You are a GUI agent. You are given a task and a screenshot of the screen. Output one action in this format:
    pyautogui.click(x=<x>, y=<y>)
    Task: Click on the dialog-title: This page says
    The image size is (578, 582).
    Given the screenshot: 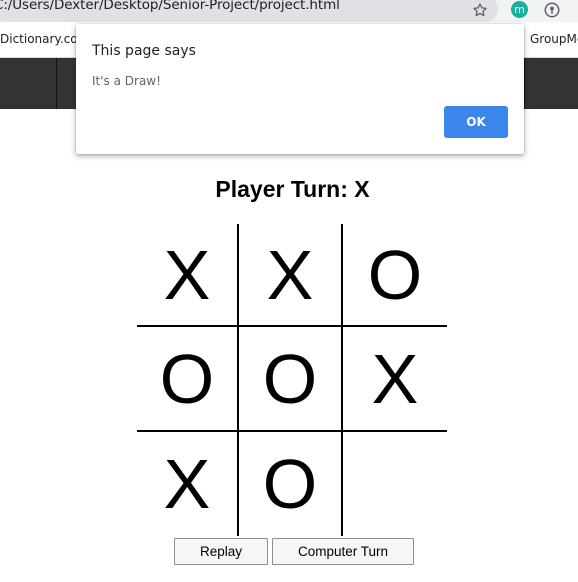 What is the action you would take?
    pyautogui.click(x=144, y=51)
    